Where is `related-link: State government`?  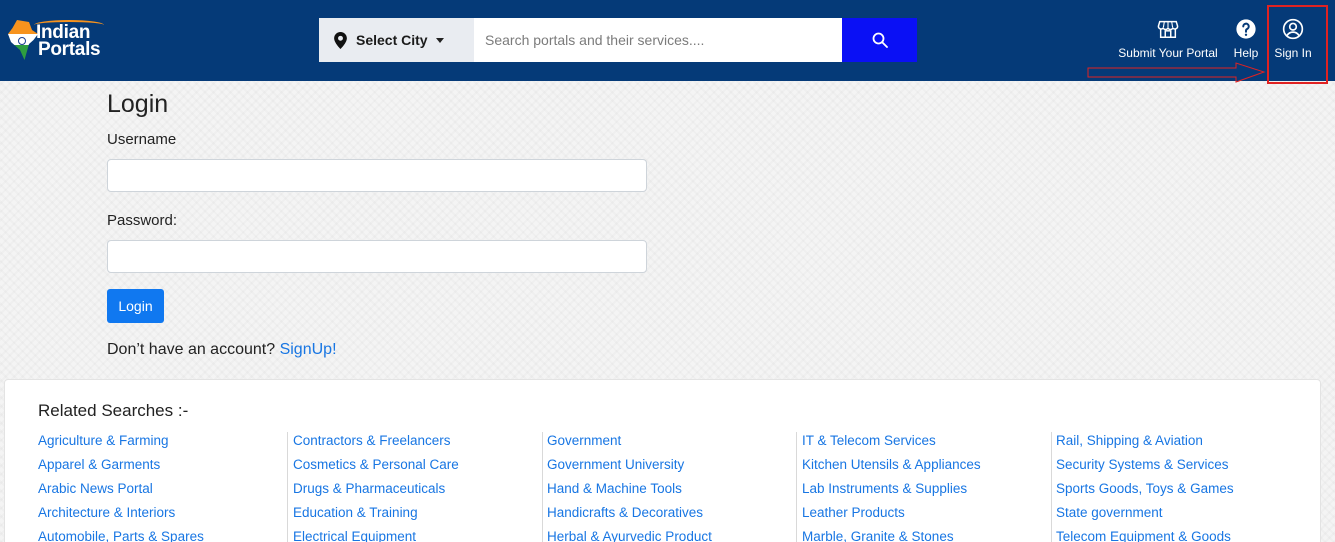
related-link: State government is located at coordinates (1181, 516).